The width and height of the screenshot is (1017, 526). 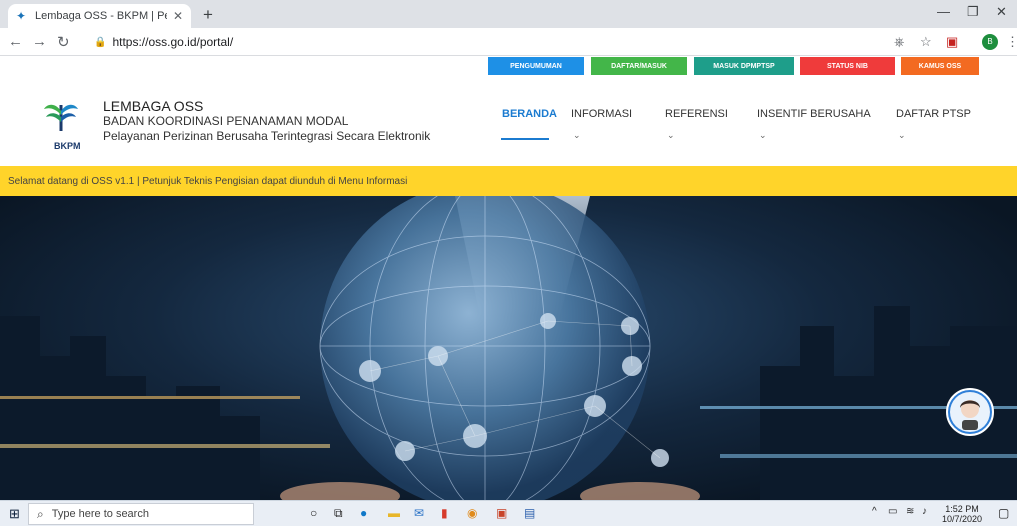 I want to click on pengumuman-button: PENGUMUMAN, so click(x=536, y=66).